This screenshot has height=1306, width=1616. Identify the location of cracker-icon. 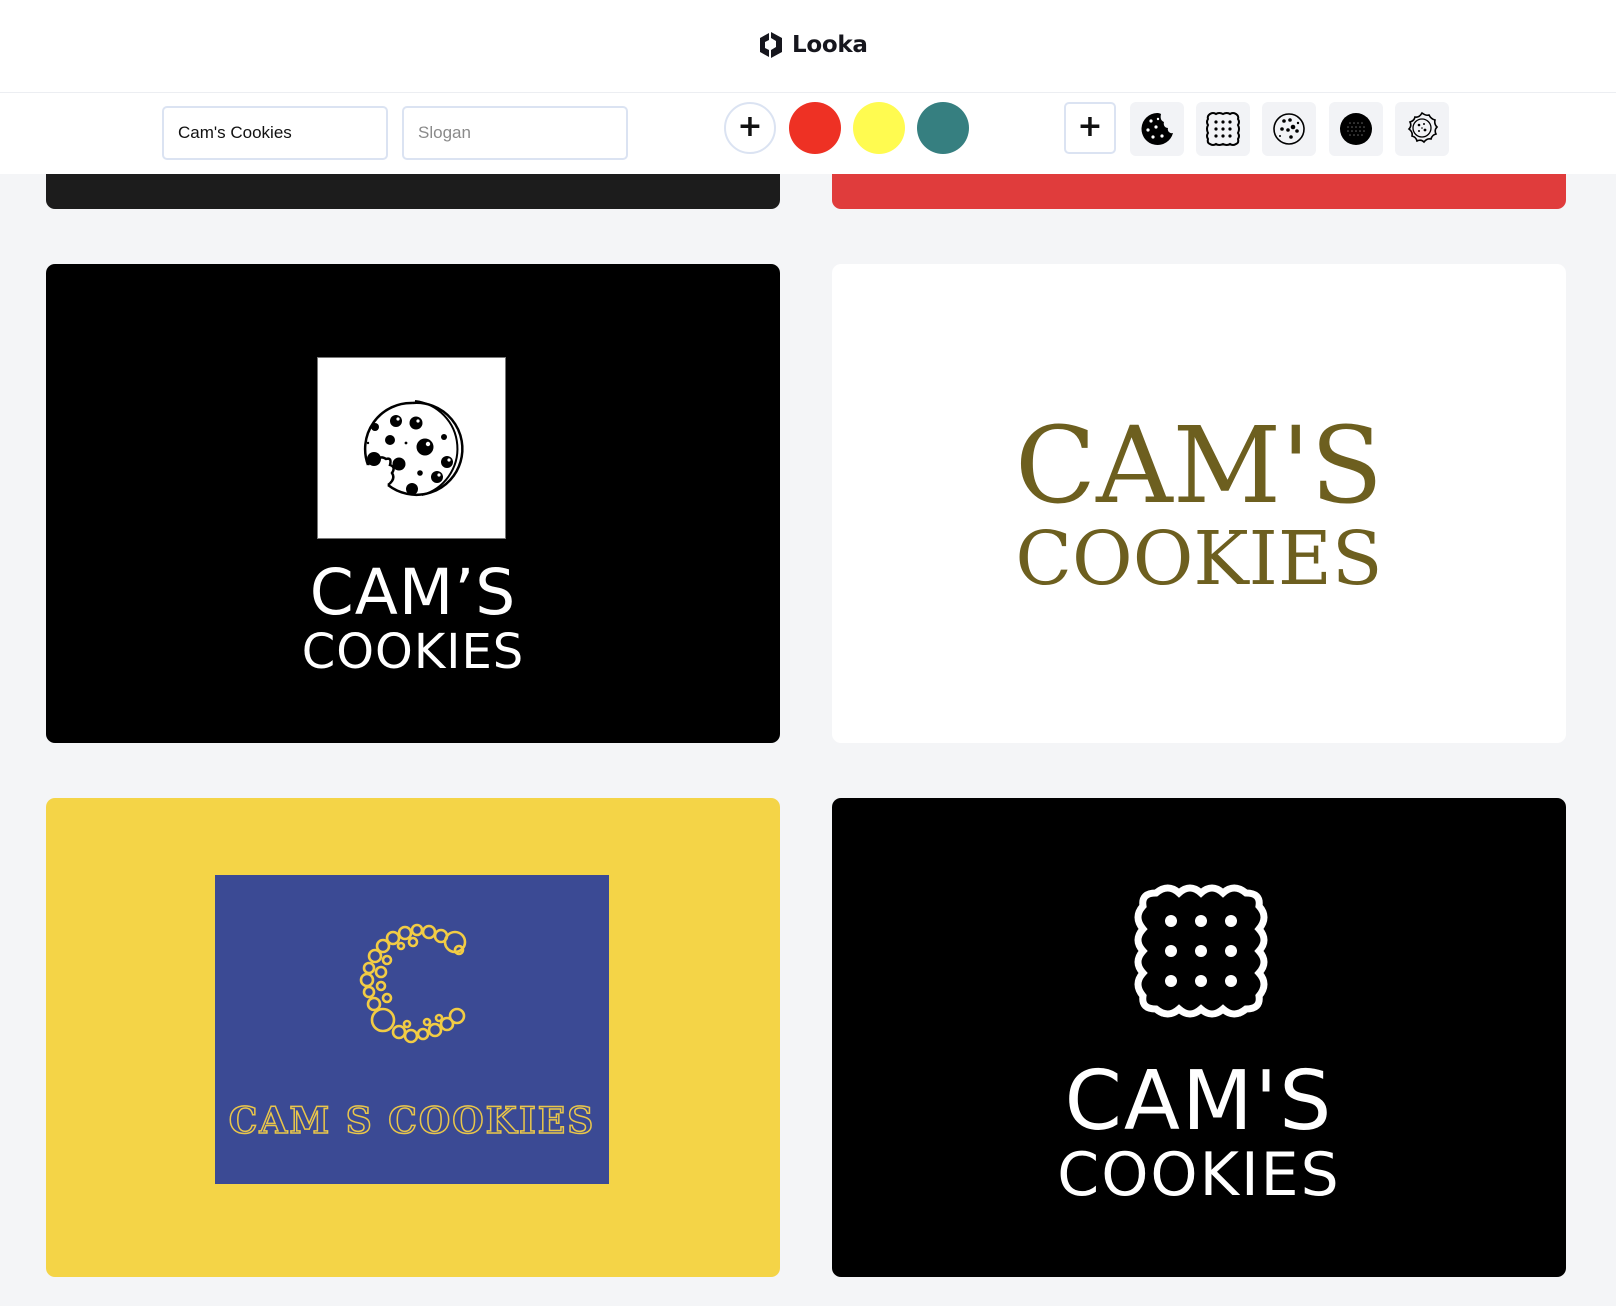
(1223, 129).